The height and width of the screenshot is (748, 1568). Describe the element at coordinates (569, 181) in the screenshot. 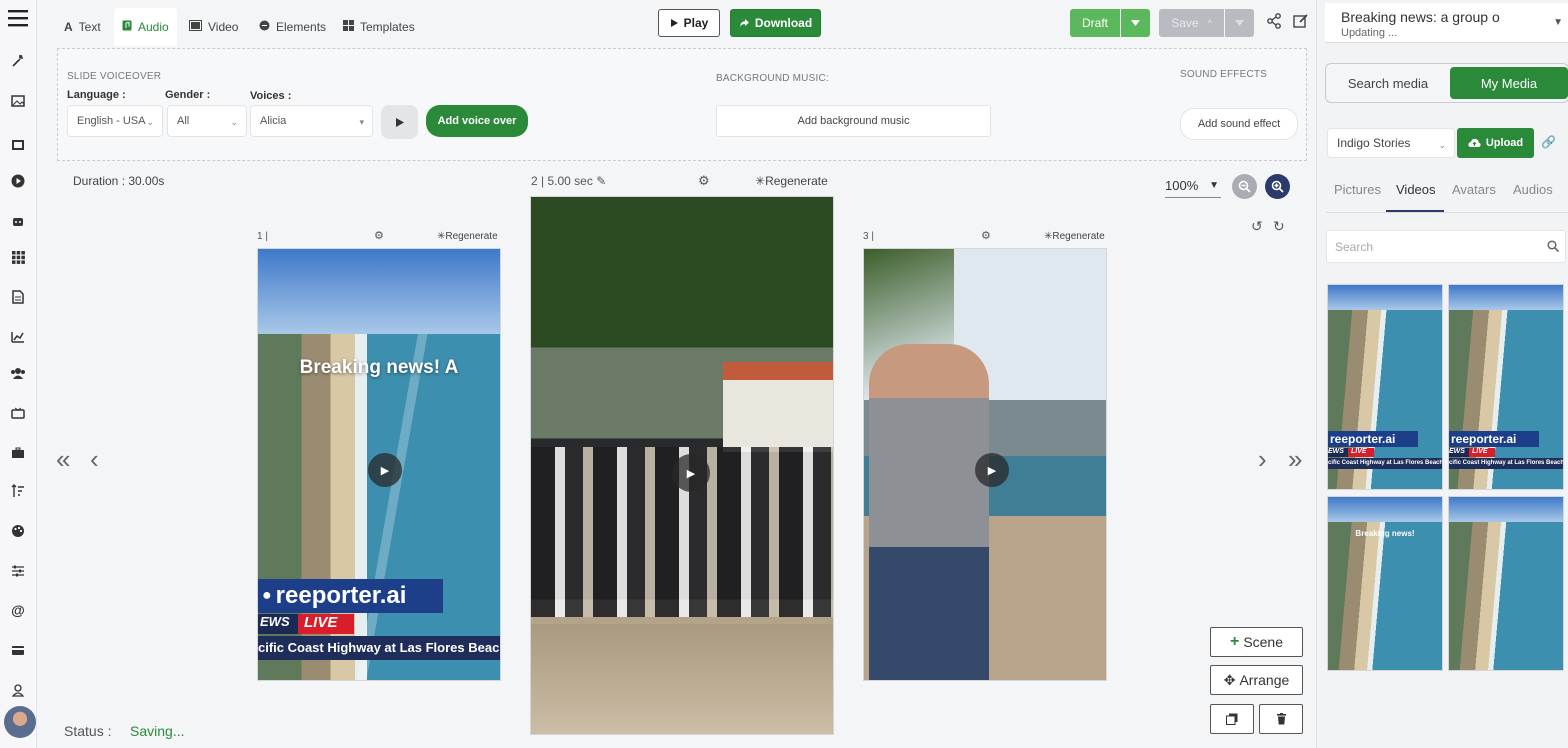

I see `scene-2-duration: 5.00 sec` at that location.